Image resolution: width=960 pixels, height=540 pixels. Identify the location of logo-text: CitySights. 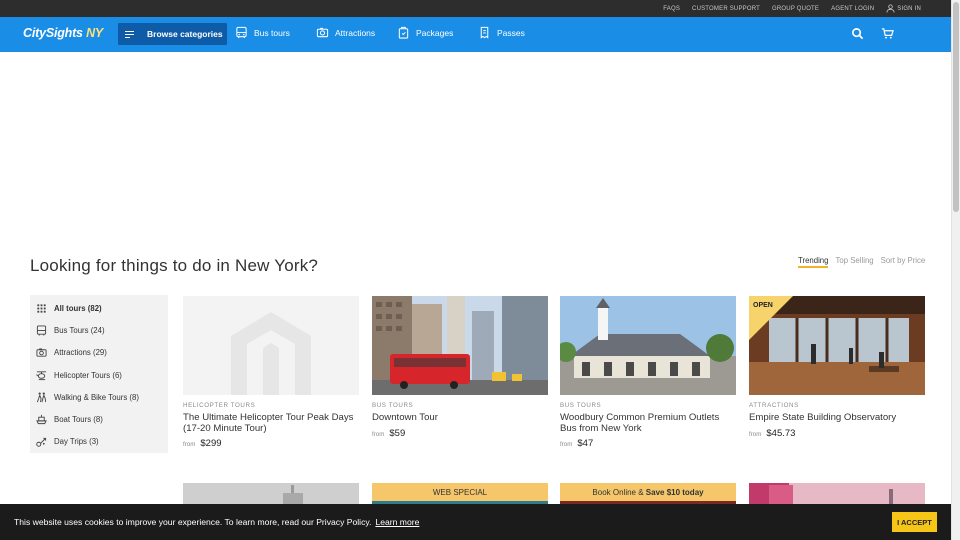
(53, 33).